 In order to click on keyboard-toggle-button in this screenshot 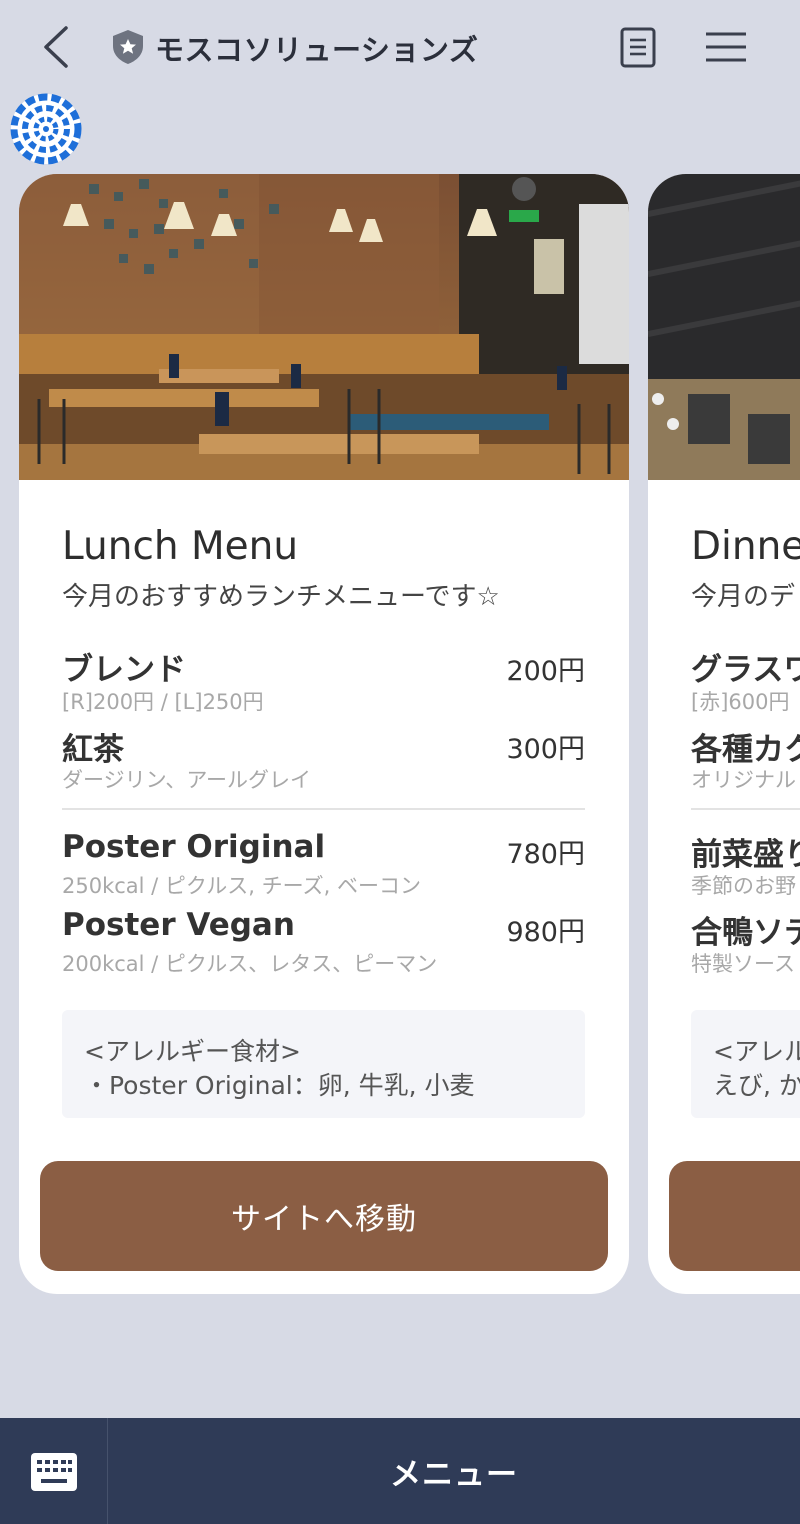, I will do `click(54, 1471)`.